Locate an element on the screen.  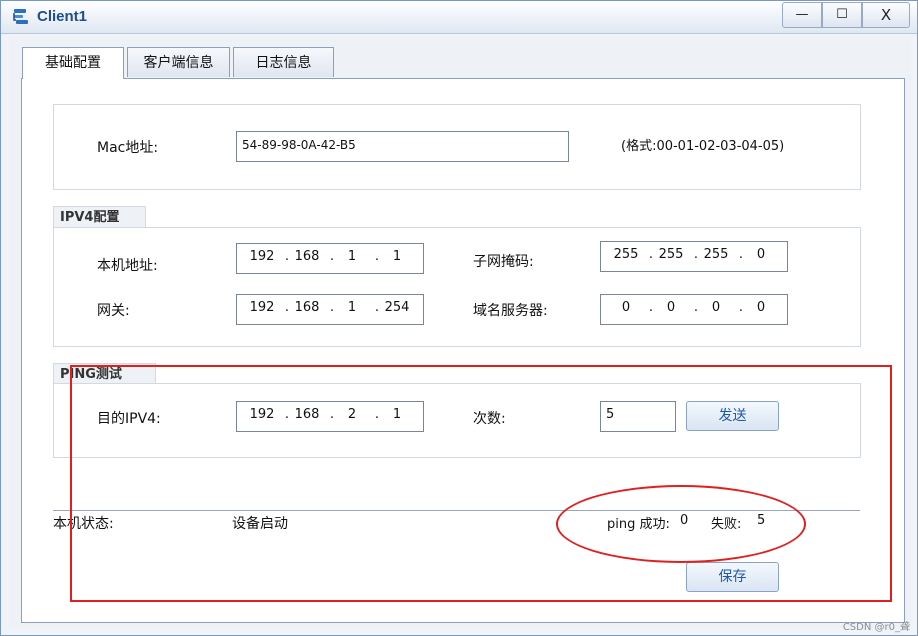
local-ip-octet-3: 1 is located at coordinates (352, 256).